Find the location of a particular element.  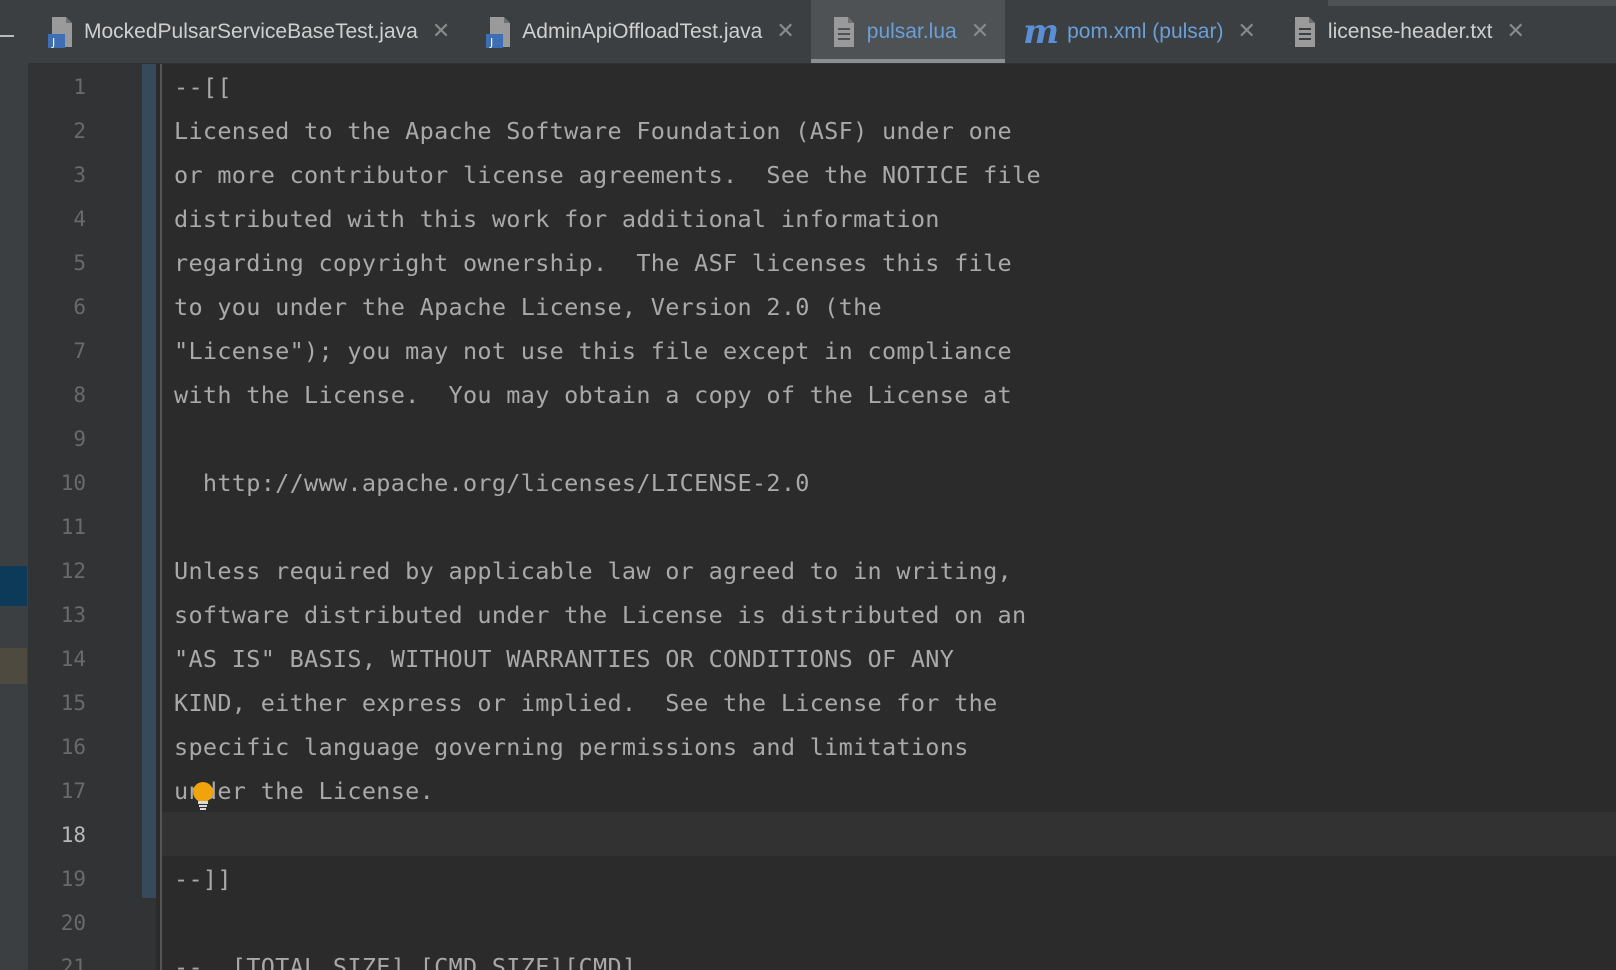

line-number: 7 is located at coordinates (57, 351).